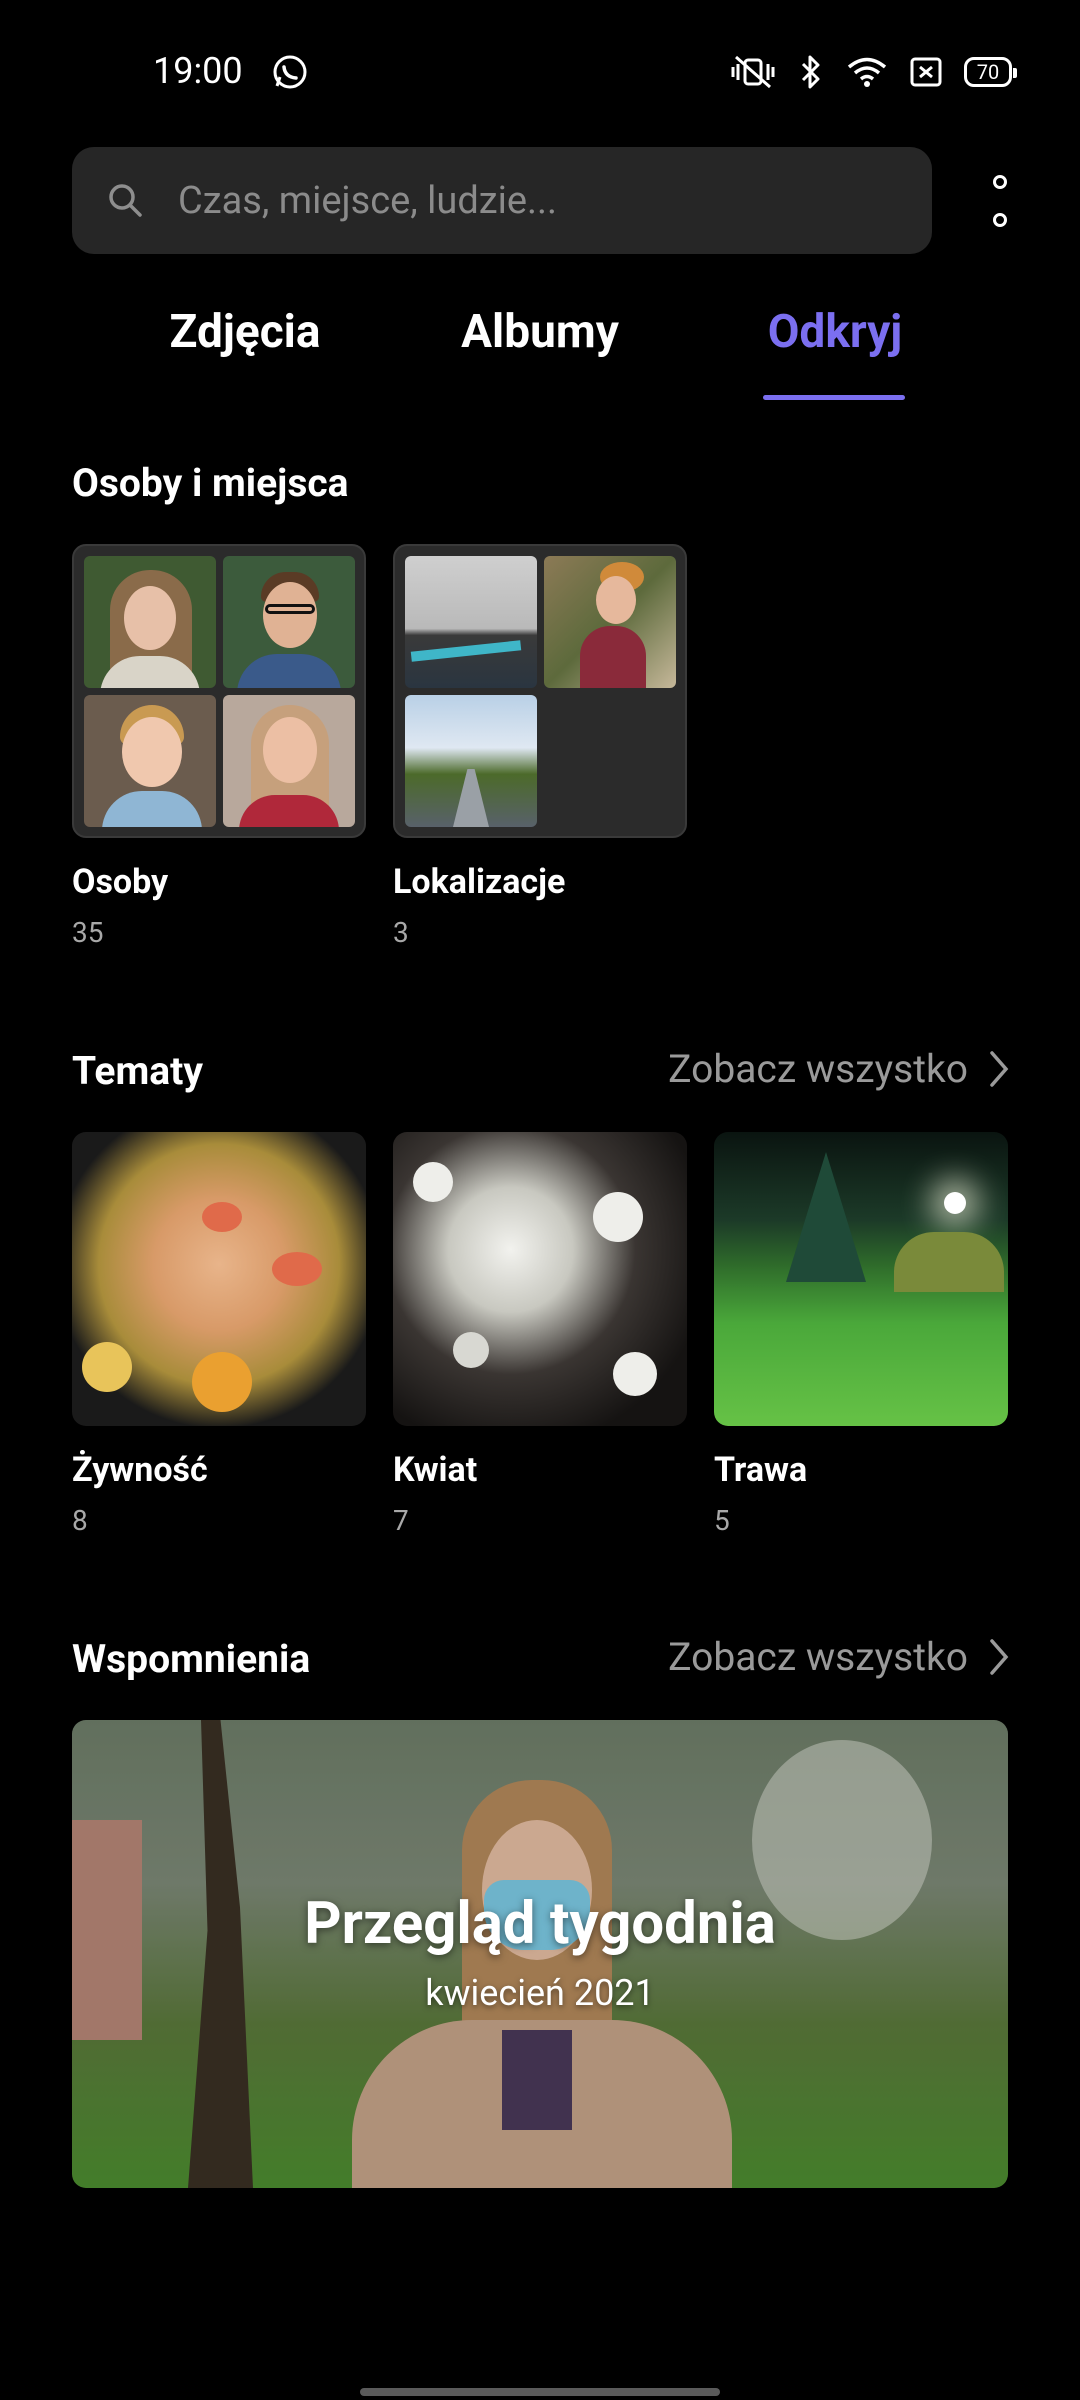  Describe the element at coordinates (861, 1279) in the screenshot. I see `topic-grass-thumbnail` at that location.